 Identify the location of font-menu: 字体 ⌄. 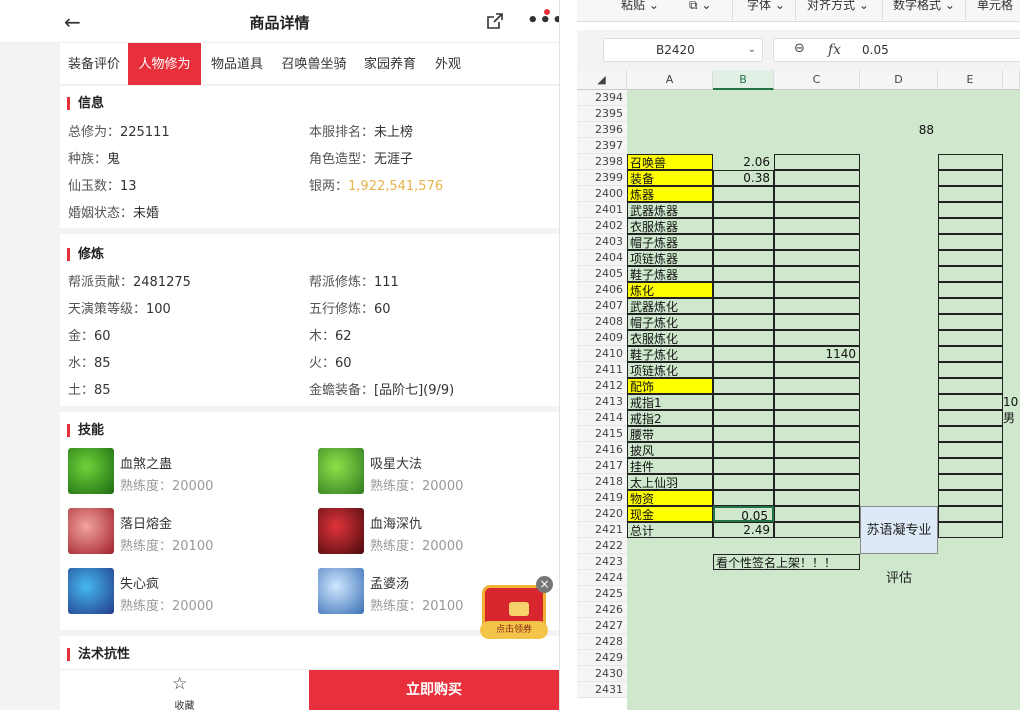
(766, 7).